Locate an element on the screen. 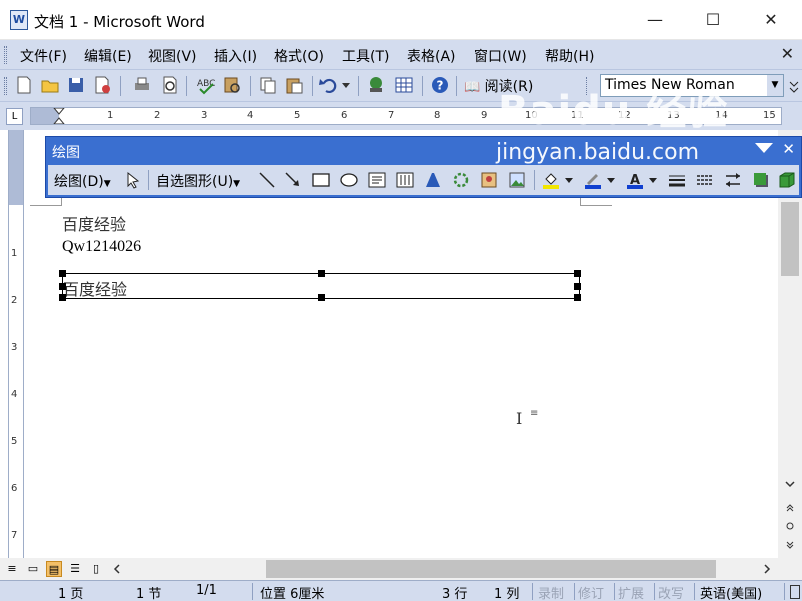 Image resolution: width=802 pixels, height=601 pixels. research-icon is located at coordinates (232, 85).